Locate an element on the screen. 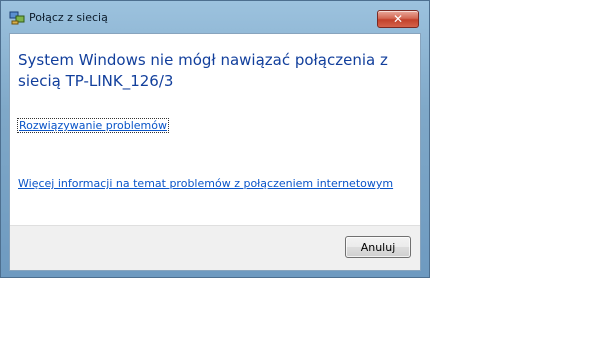 The width and height of the screenshot is (614, 360). dialog-footer: Anuluj is located at coordinates (215, 247).